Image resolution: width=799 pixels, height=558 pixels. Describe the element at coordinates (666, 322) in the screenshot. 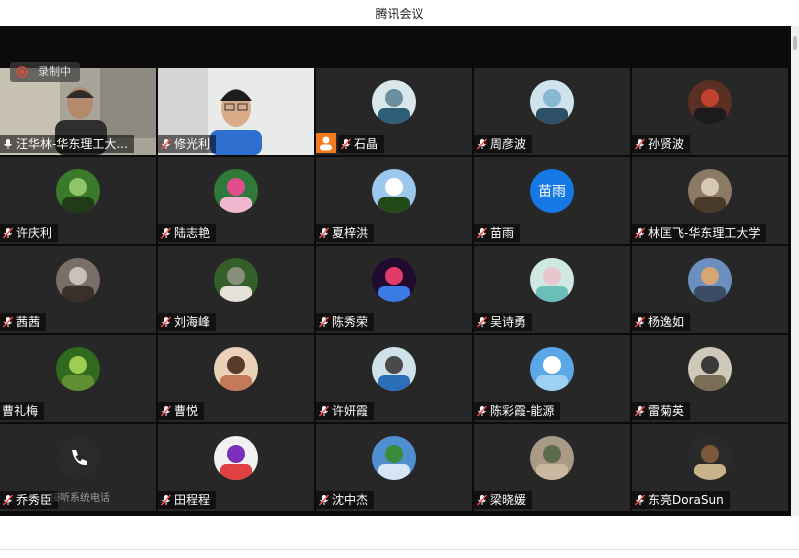

I see `participant-name-text: 杨逸如` at that location.